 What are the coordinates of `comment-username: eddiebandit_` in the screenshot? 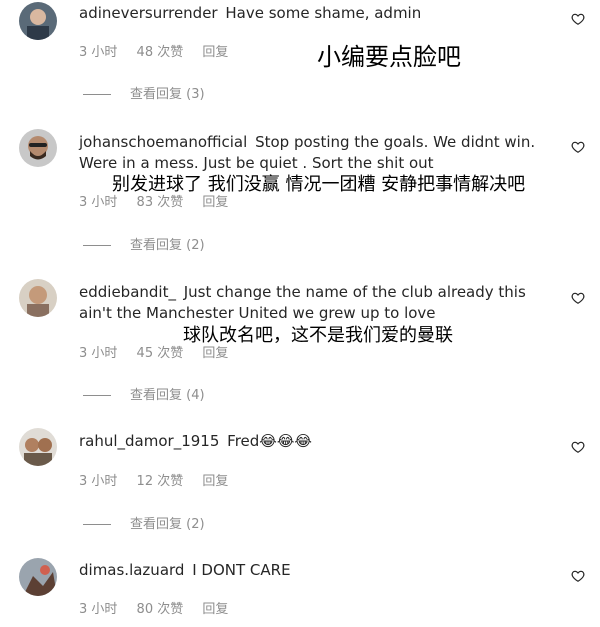 It's located at (127, 292).